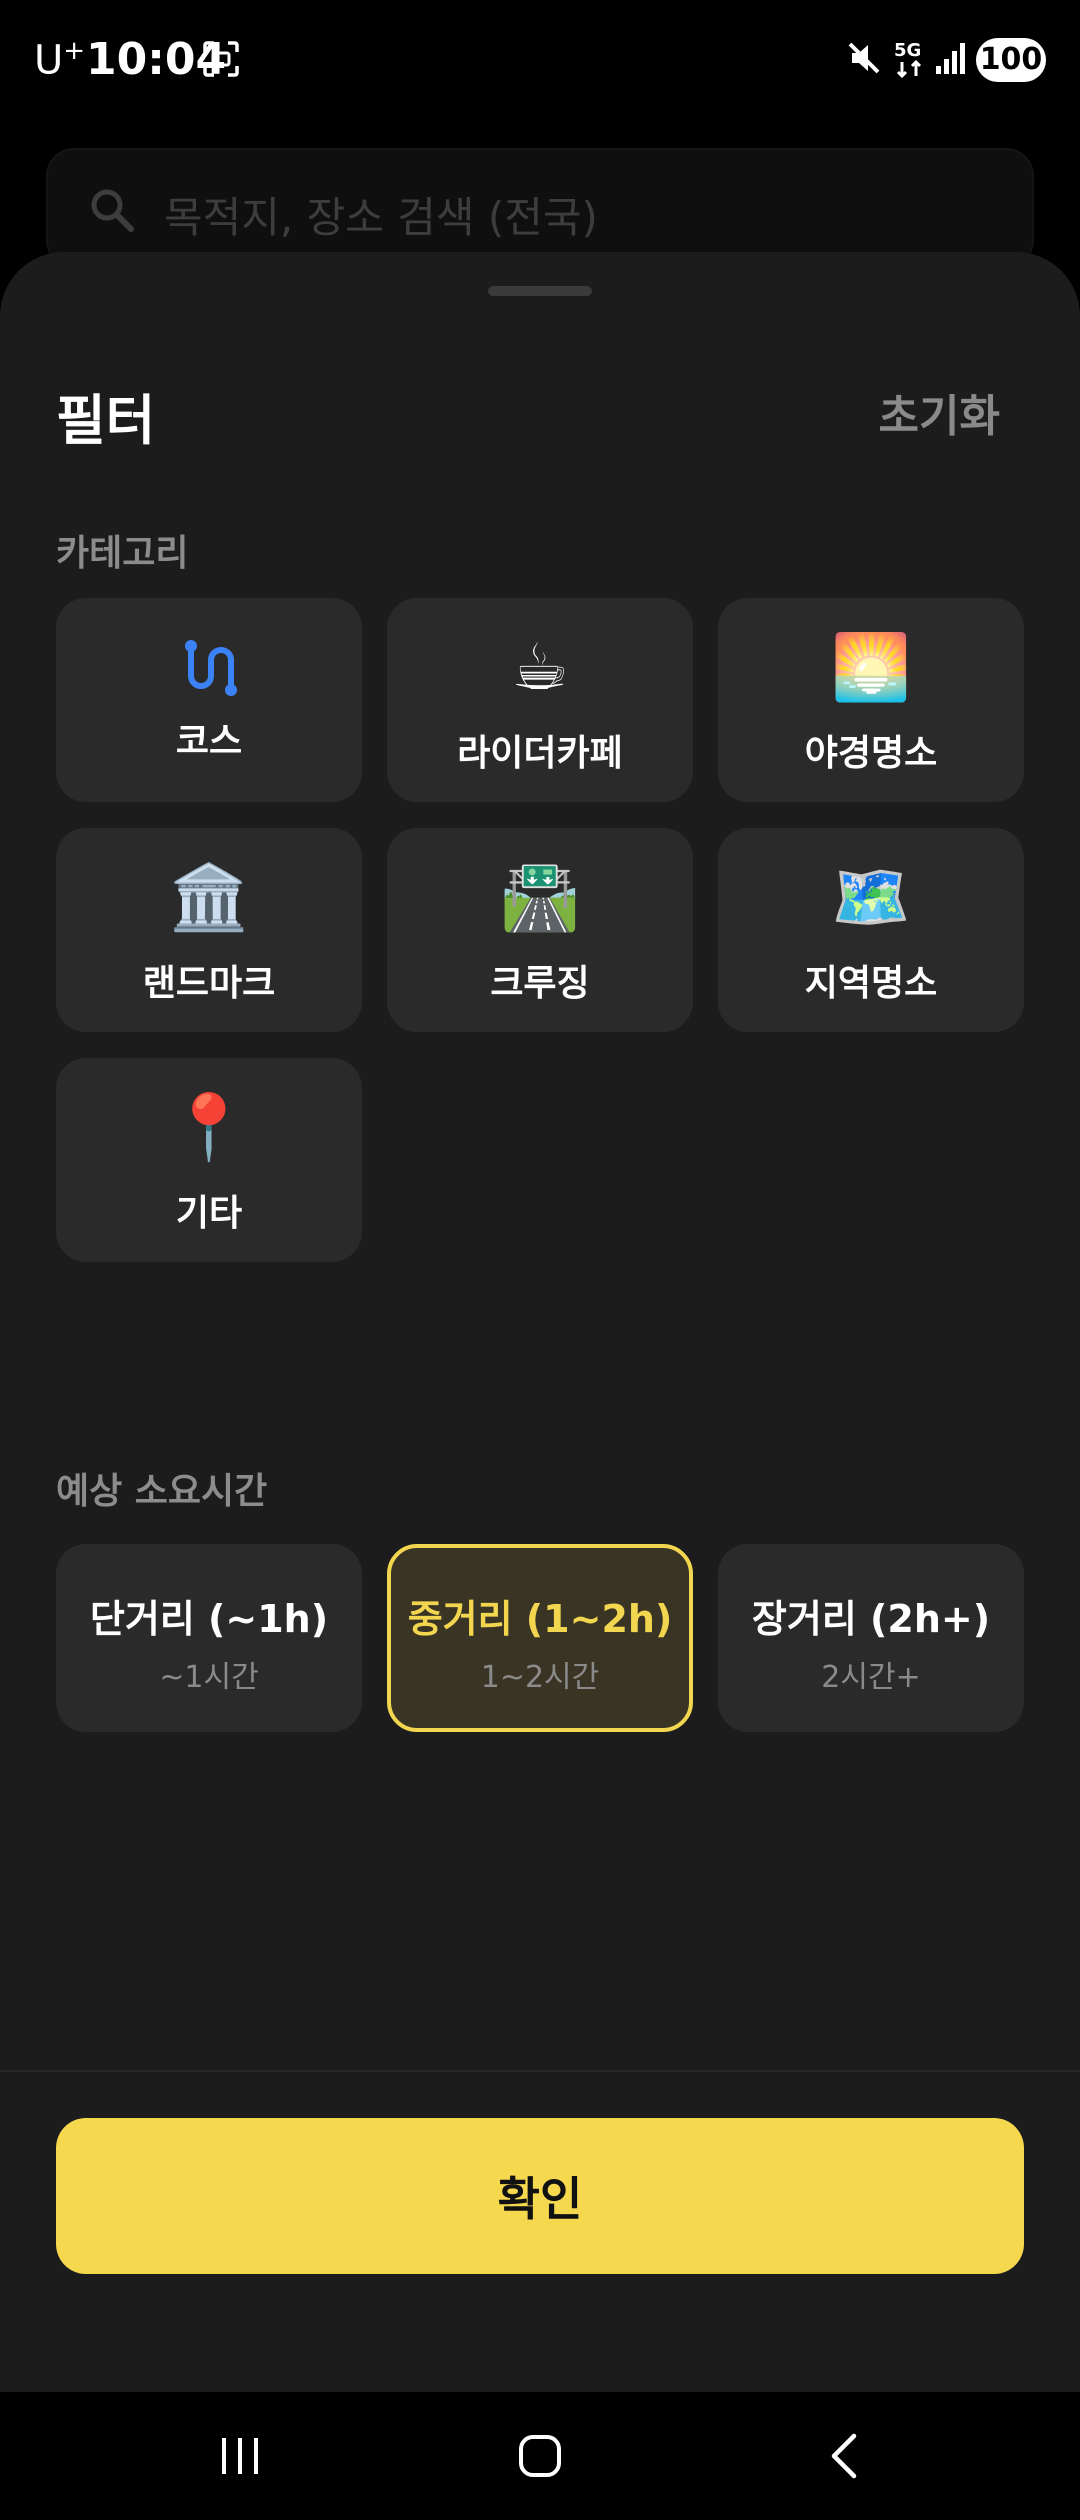  What do you see at coordinates (106, 420) in the screenshot?
I see `sheet-title: 필터` at bounding box center [106, 420].